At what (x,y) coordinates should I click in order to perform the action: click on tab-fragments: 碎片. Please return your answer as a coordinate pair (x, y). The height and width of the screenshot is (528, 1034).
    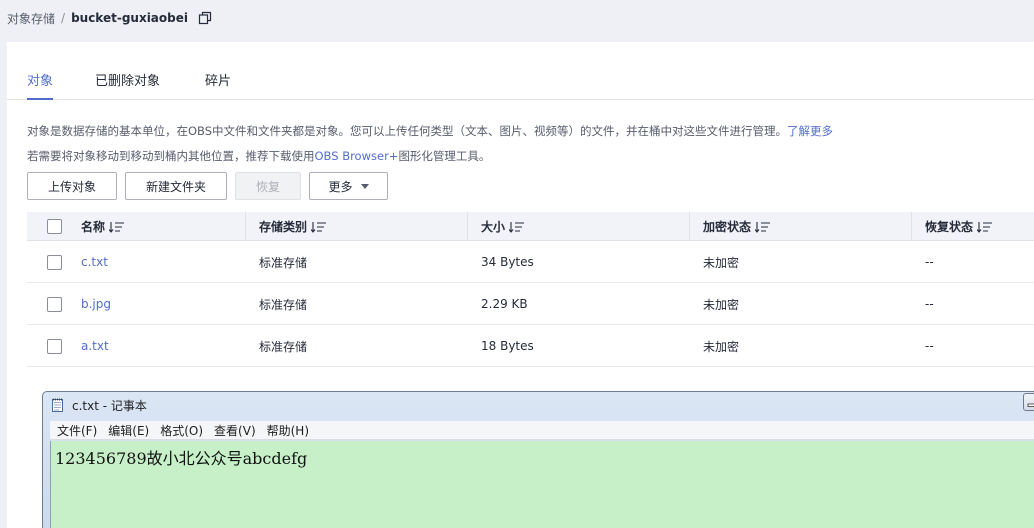
    Looking at the image, I should click on (218, 84).